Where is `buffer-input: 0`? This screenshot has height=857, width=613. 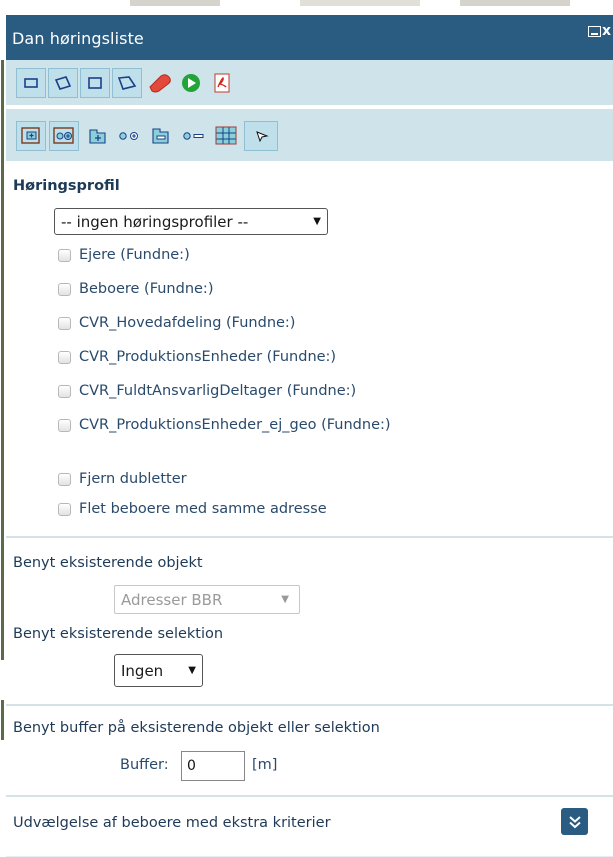
buffer-input: 0 is located at coordinates (213, 766).